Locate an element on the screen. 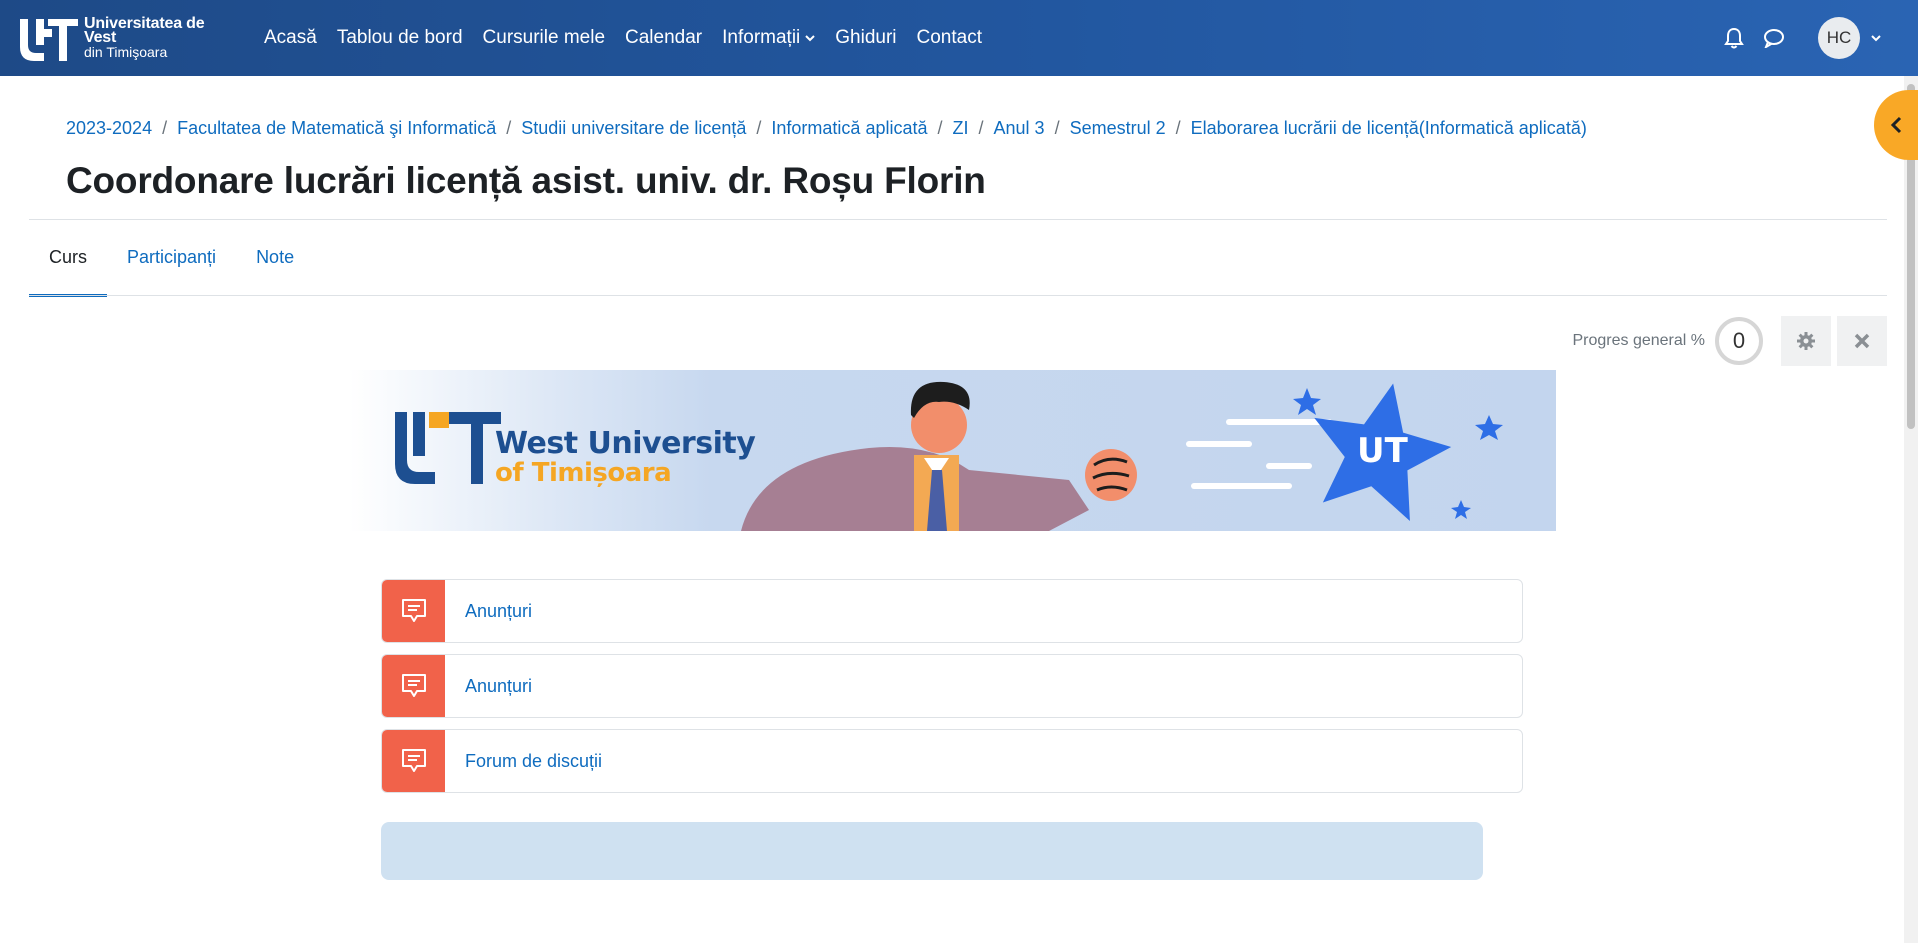 The height and width of the screenshot is (943, 1918). uvt-logo-mark is located at coordinates (49, 38).